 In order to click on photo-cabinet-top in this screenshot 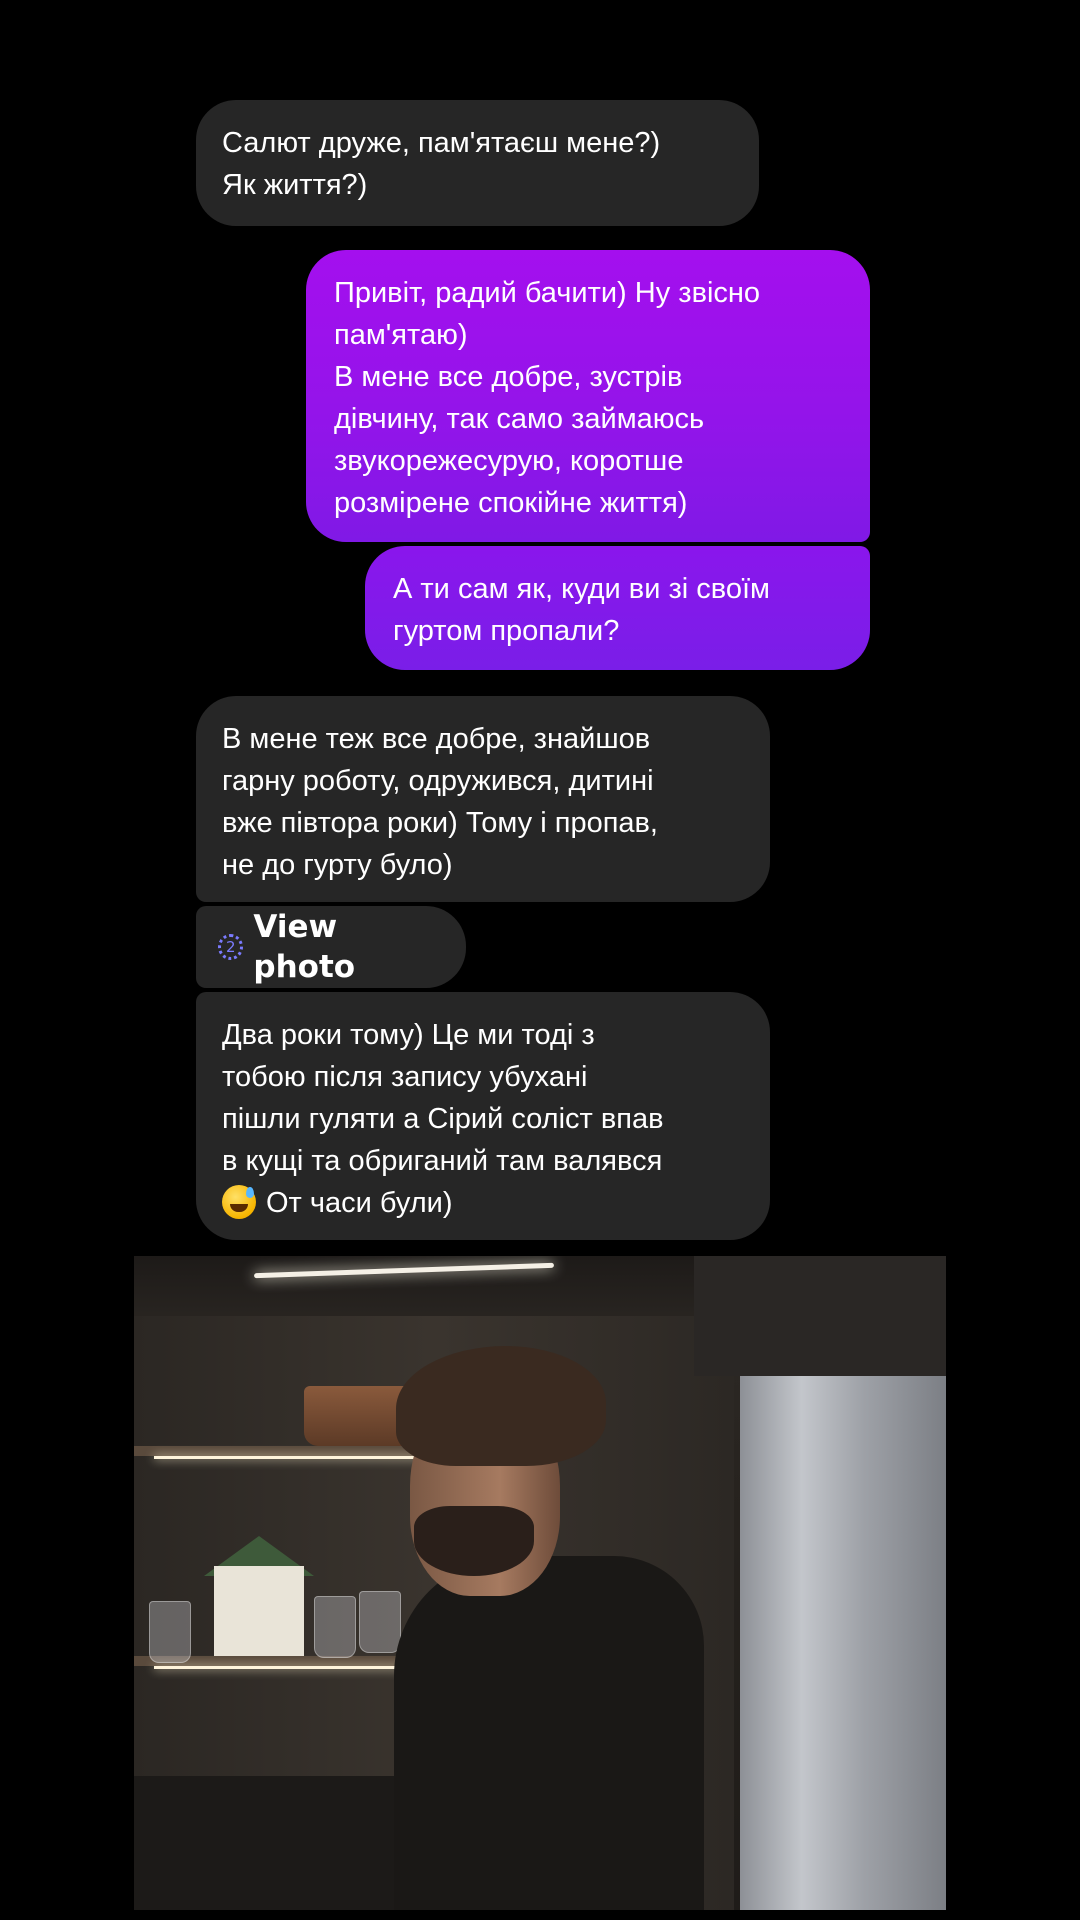, I will do `click(820, 1316)`.